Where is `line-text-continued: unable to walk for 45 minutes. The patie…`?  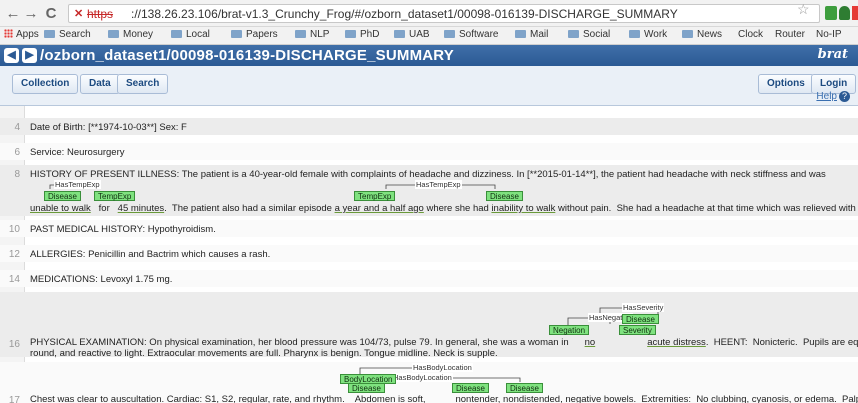
line-text-continued: unable to walk for 45 minutes. The patie… is located at coordinates (444, 208).